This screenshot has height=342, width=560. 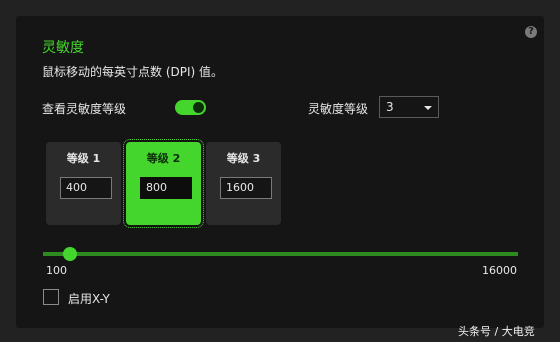 I want to click on chevron-down-icon, so click(x=428, y=108).